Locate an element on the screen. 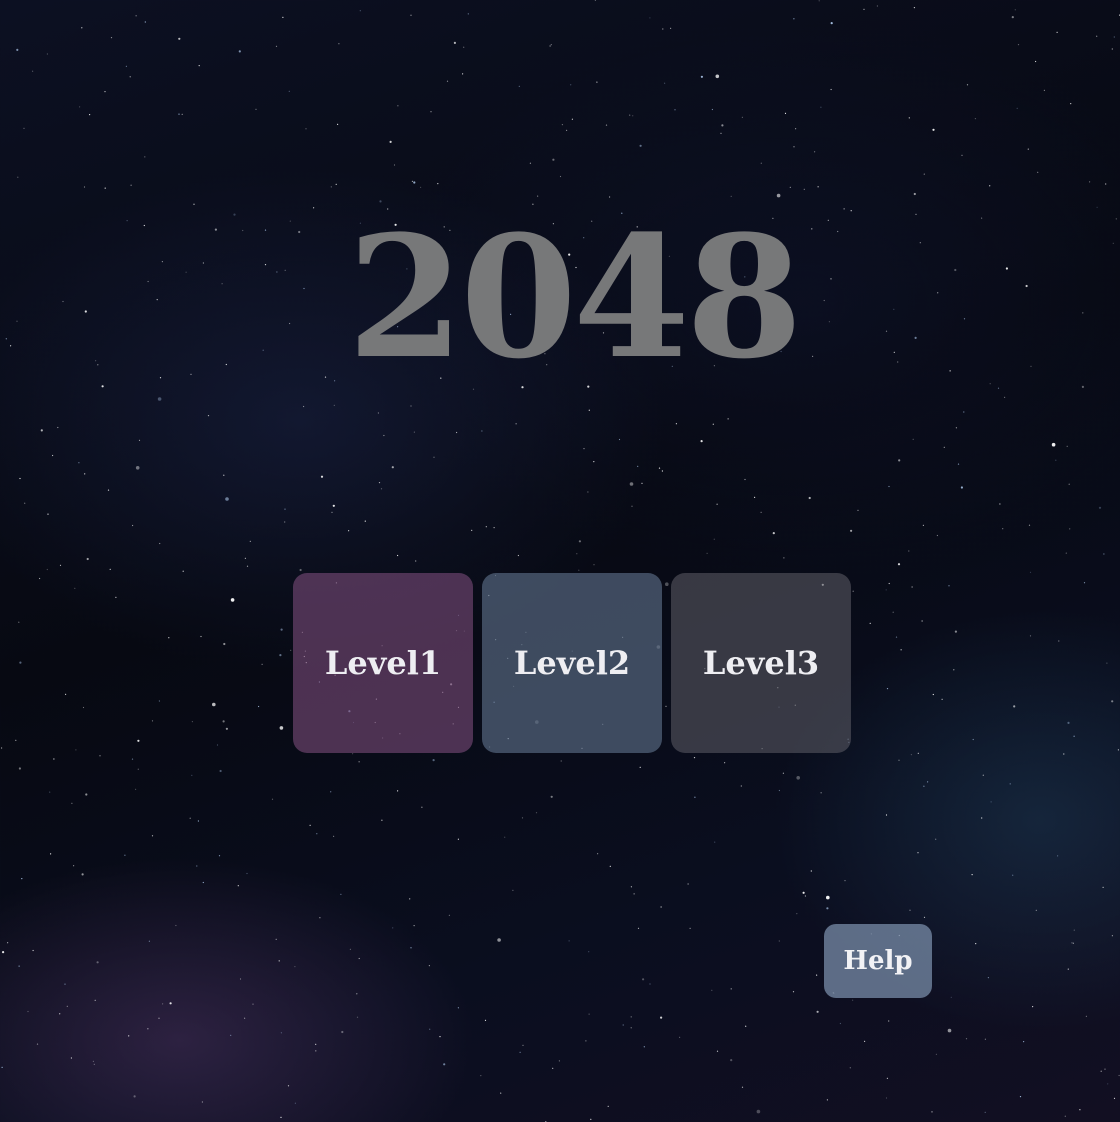 The image size is (1120, 1122). level-1-button: Level1 is located at coordinates (383, 663).